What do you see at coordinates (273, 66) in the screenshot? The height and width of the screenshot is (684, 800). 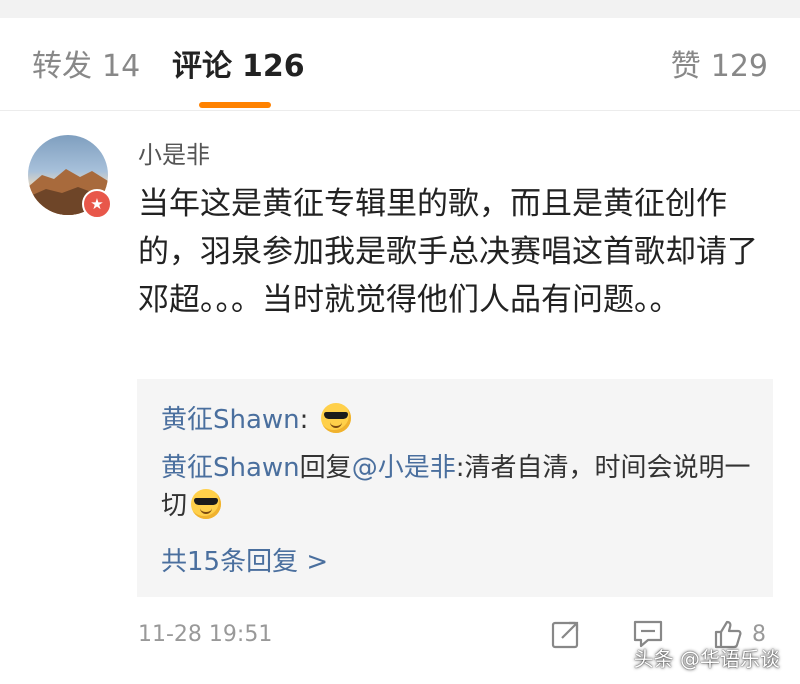 I see `tab-comments-count: 126` at bounding box center [273, 66].